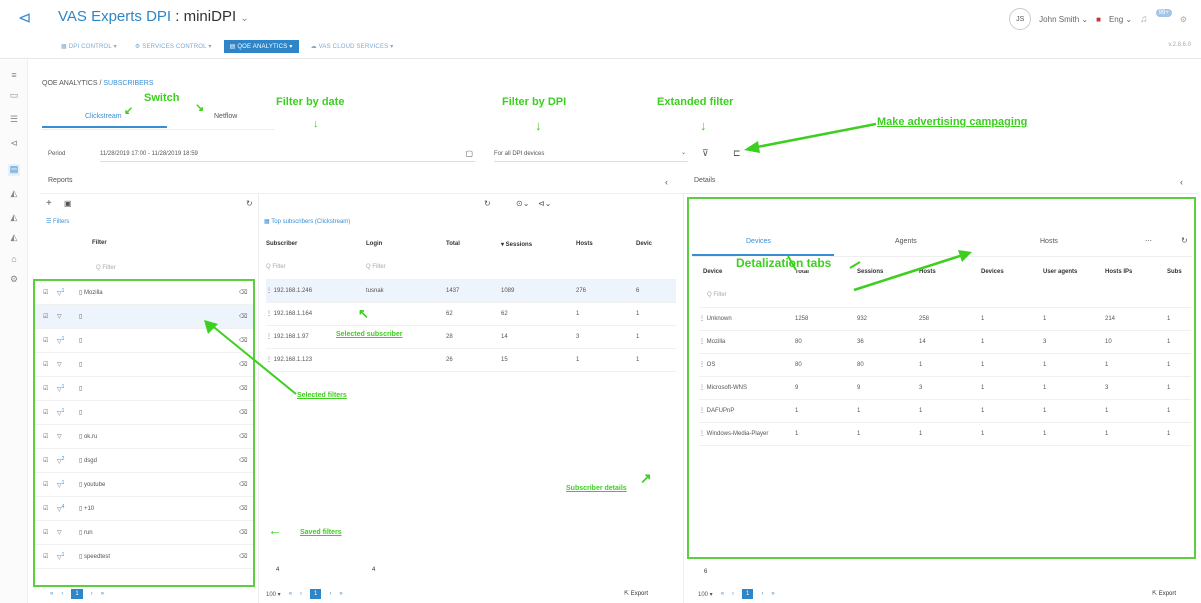 The width and height of the screenshot is (1201, 603). I want to click on pager-last: », so click(102, 594).